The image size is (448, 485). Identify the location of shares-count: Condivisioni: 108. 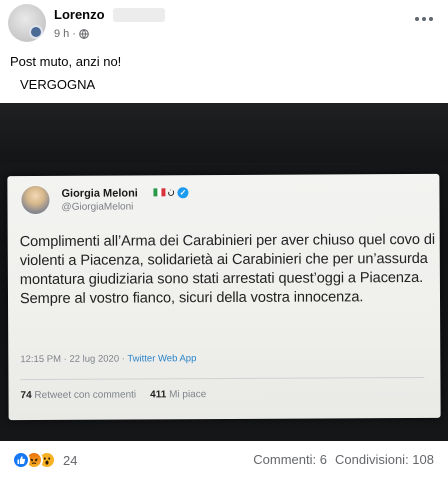
(384, 459).